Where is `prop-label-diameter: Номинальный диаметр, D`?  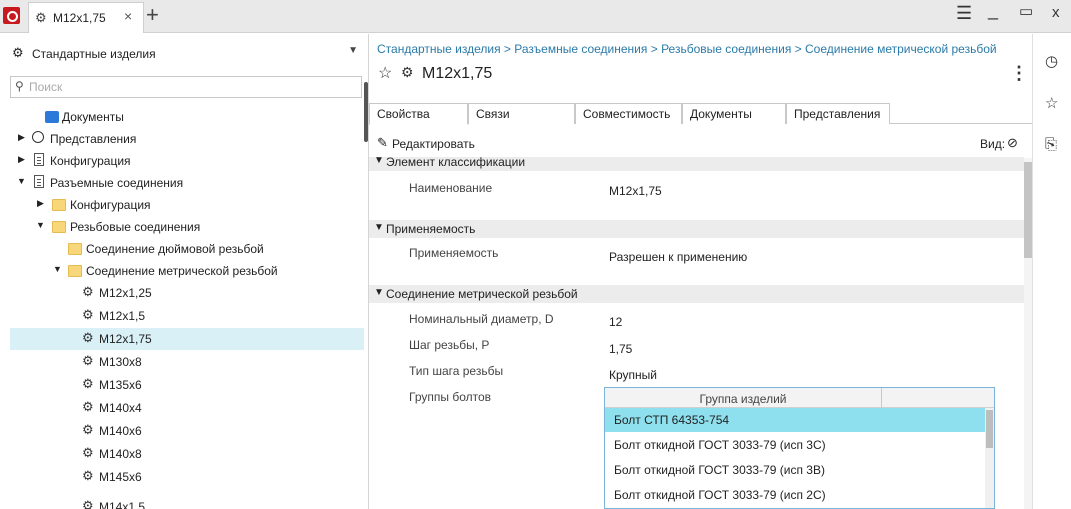
prop-label-diameter: Номинальный диаметр, D is located at coordinates (481, 319).